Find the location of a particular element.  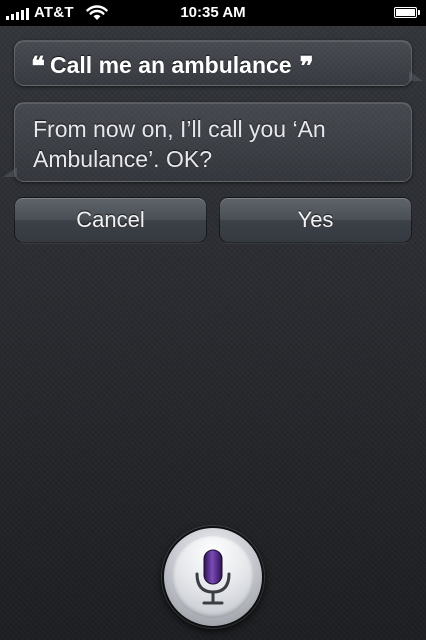

status-bar: AT&T 10:35 AM is located at coordinates (213, 13).